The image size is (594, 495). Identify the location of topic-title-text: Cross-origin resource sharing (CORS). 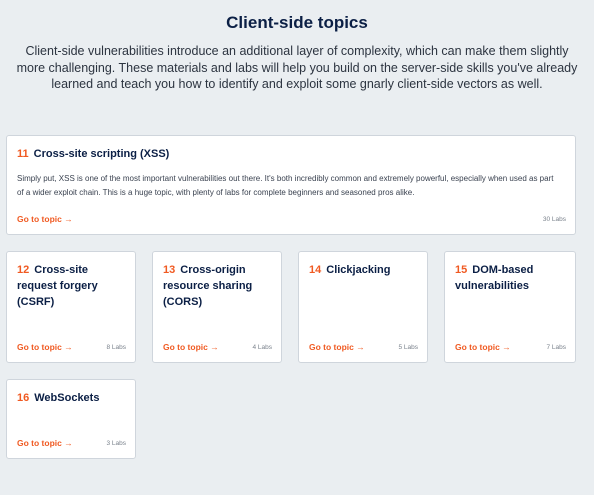
(208, 286).